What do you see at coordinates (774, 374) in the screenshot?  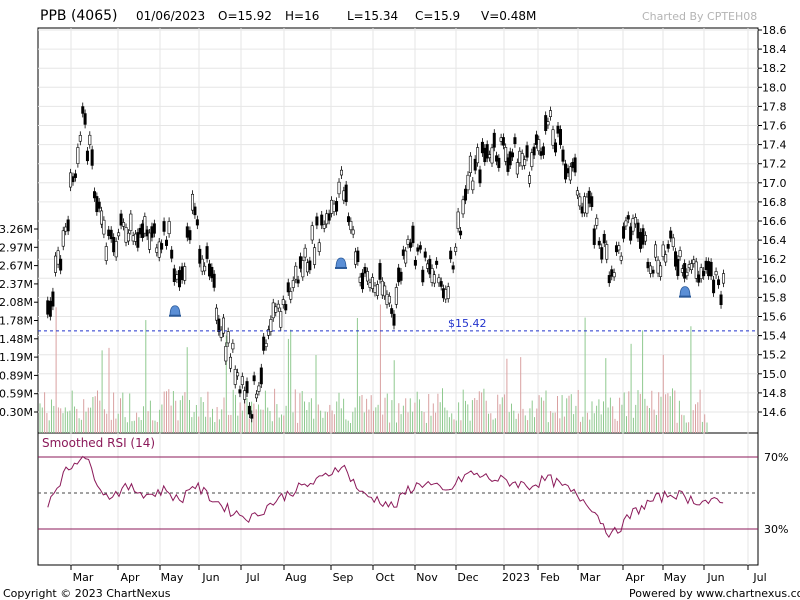 I see `price-axis-label: 15.0` at bounding box center [774, 374].